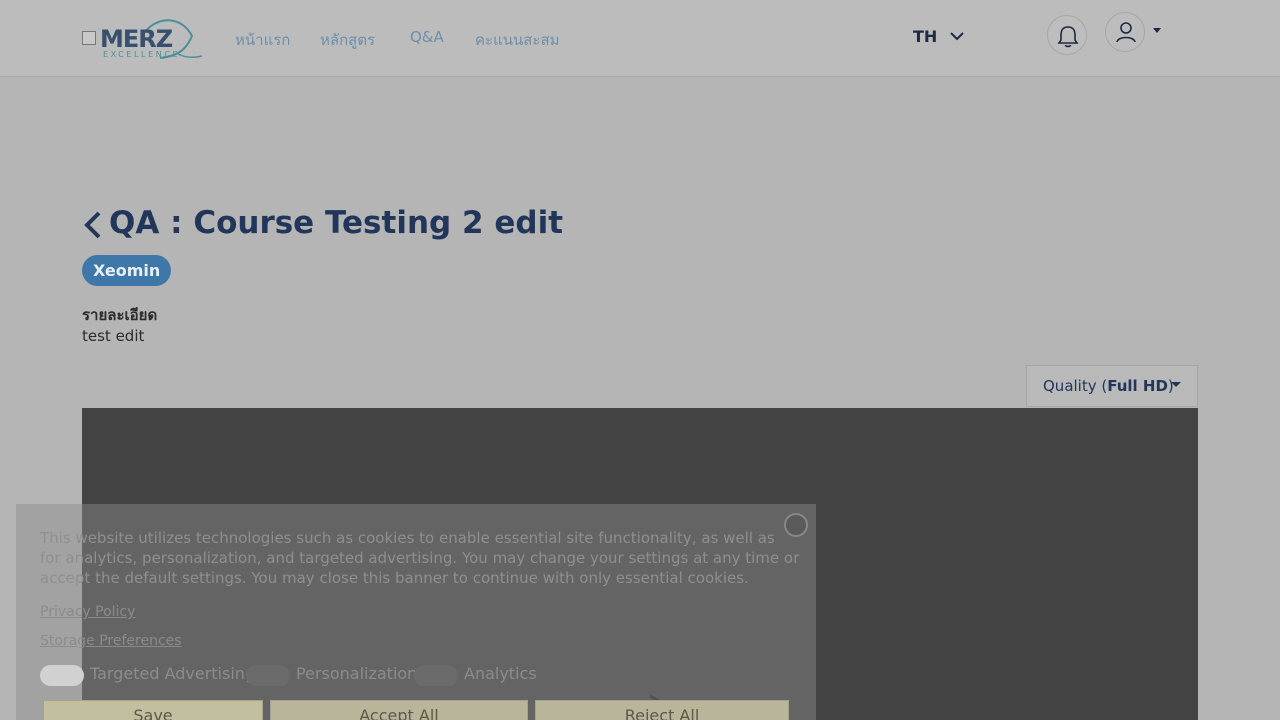 The width and height of the screenshot is (1280, 720). Describe the element at coordinates (1157, 30) in the screenshot. I see `user-menu-caret-icon` at that location.